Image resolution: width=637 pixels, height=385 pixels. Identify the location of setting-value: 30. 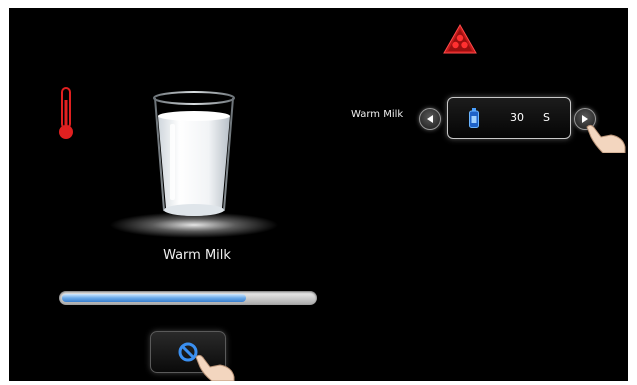
(517, 117).